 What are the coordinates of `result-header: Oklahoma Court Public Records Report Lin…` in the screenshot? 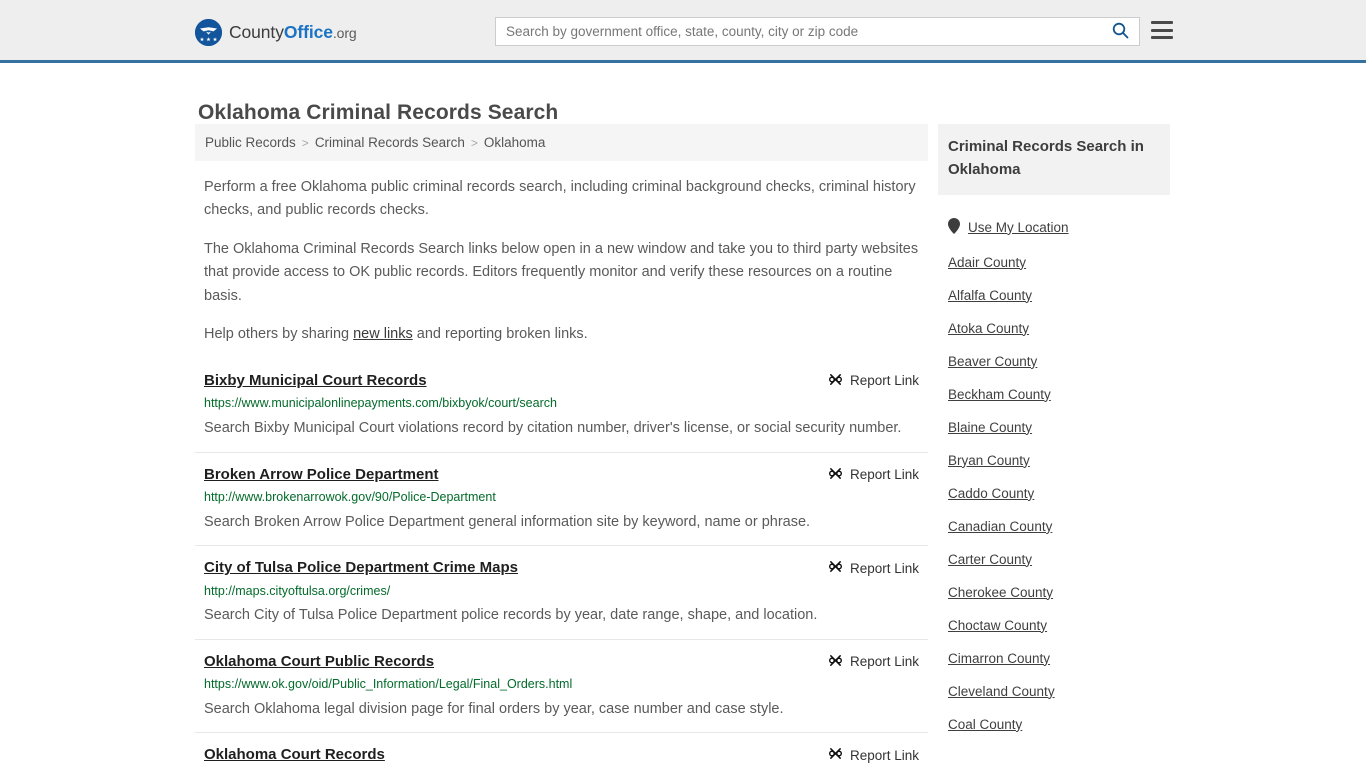 It's located at (561, 662).